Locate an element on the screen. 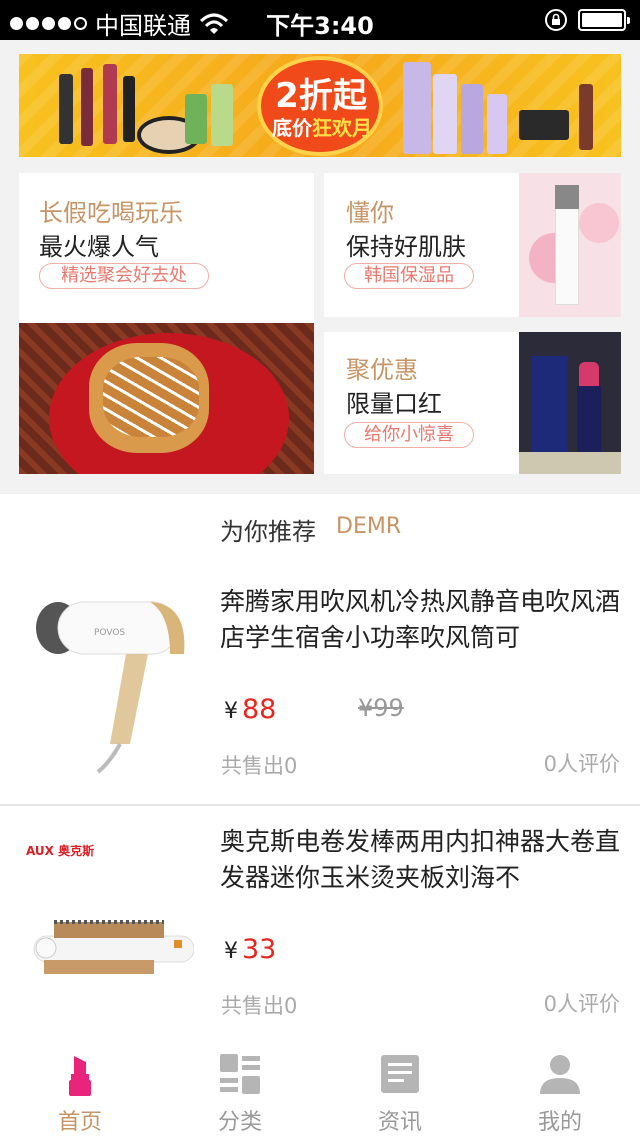  promo-tag: 精选聚会好去处 is located at coordinates (124, 276).